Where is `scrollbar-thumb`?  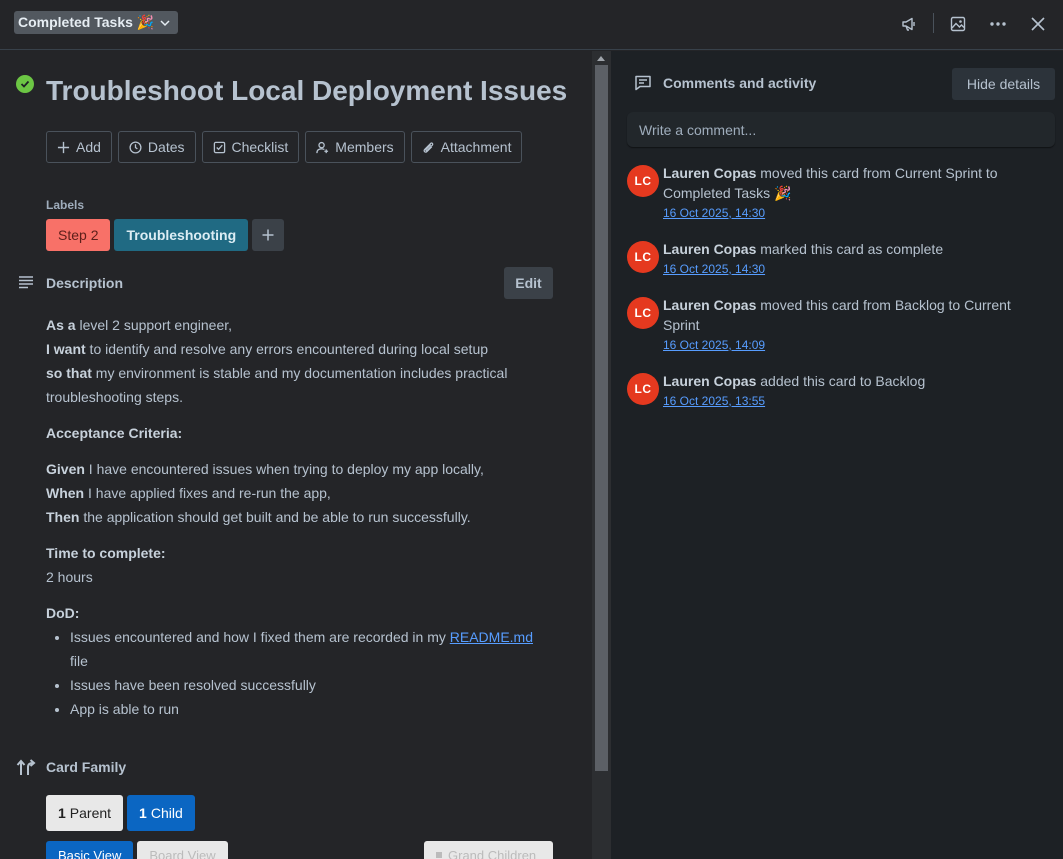 scrollbar-thumb is located at coordinates (601, 418).